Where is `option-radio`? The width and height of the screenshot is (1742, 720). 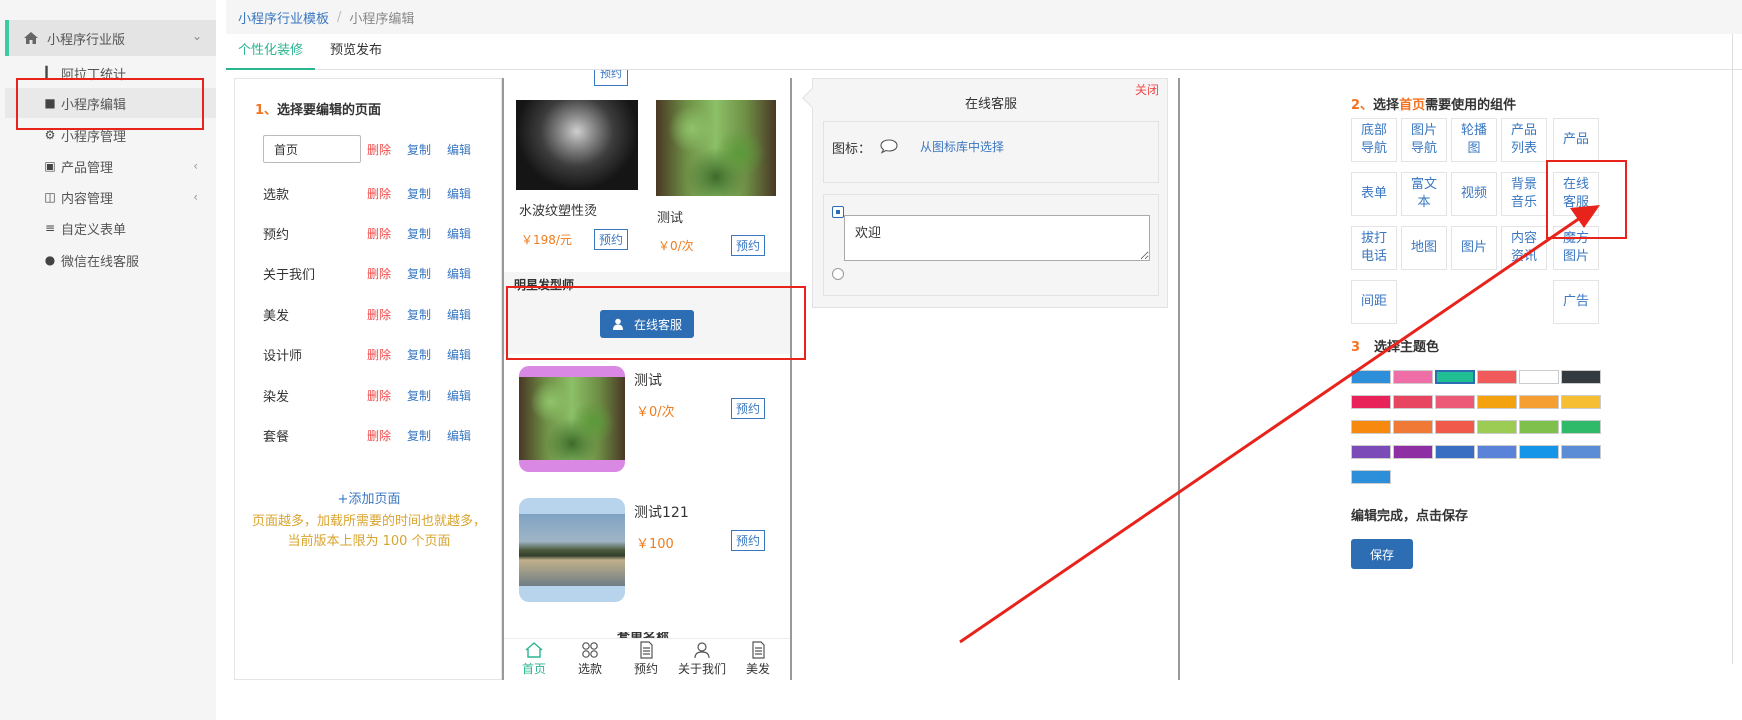
option-radio is located at coordinates (838, 274).